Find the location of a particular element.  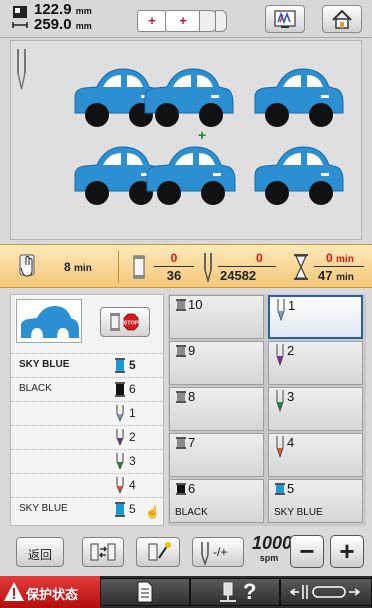

bottom-bar: 保护状态 ? is located at coordinates (186, 592).